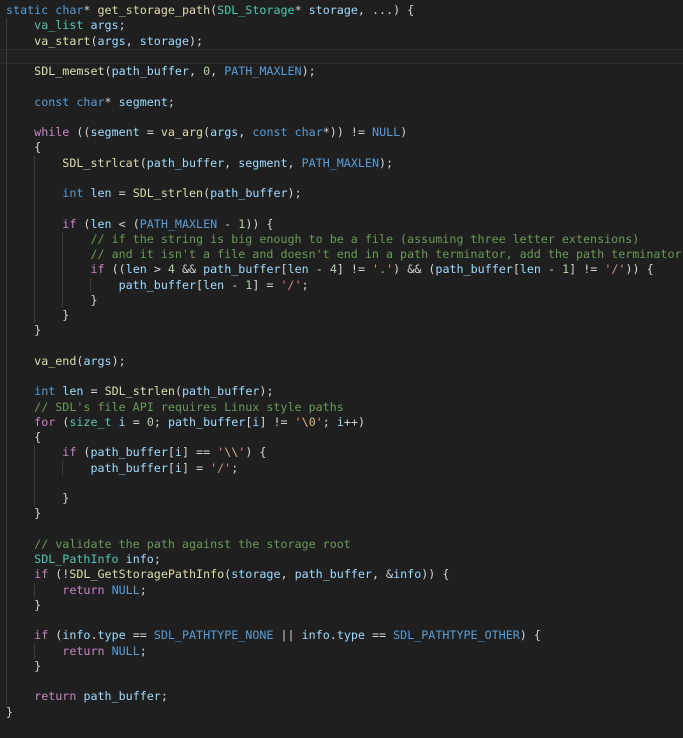 This screenshot has width=683, height=738. I want to click on code-line: path_buffer[len - 1] = '/';, so click(341, 285).